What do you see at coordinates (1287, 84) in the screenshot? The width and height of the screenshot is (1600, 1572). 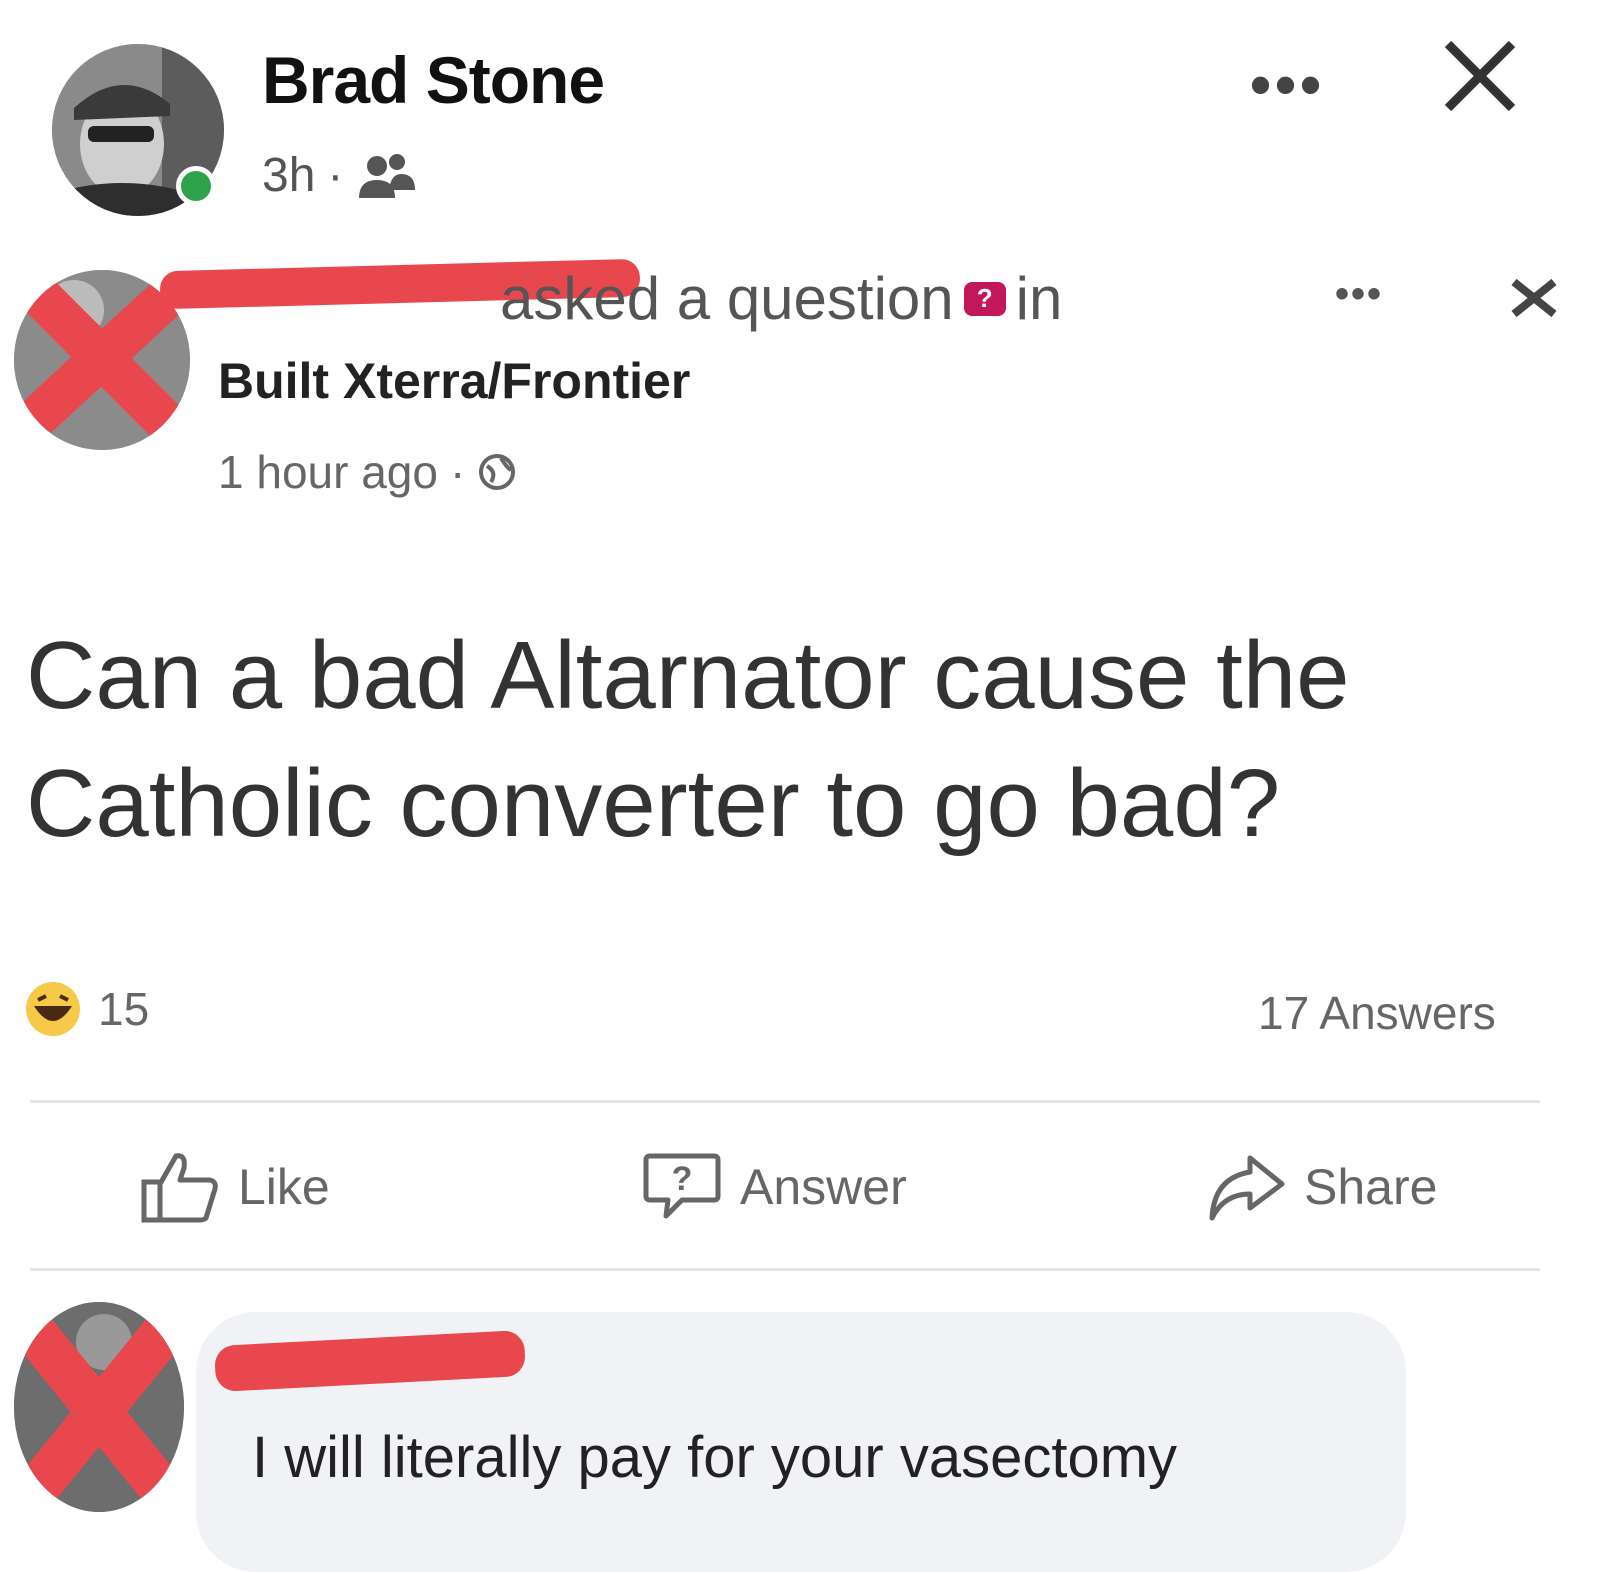 I see `more-options-button: •••` at bounding box center [1287, 84].